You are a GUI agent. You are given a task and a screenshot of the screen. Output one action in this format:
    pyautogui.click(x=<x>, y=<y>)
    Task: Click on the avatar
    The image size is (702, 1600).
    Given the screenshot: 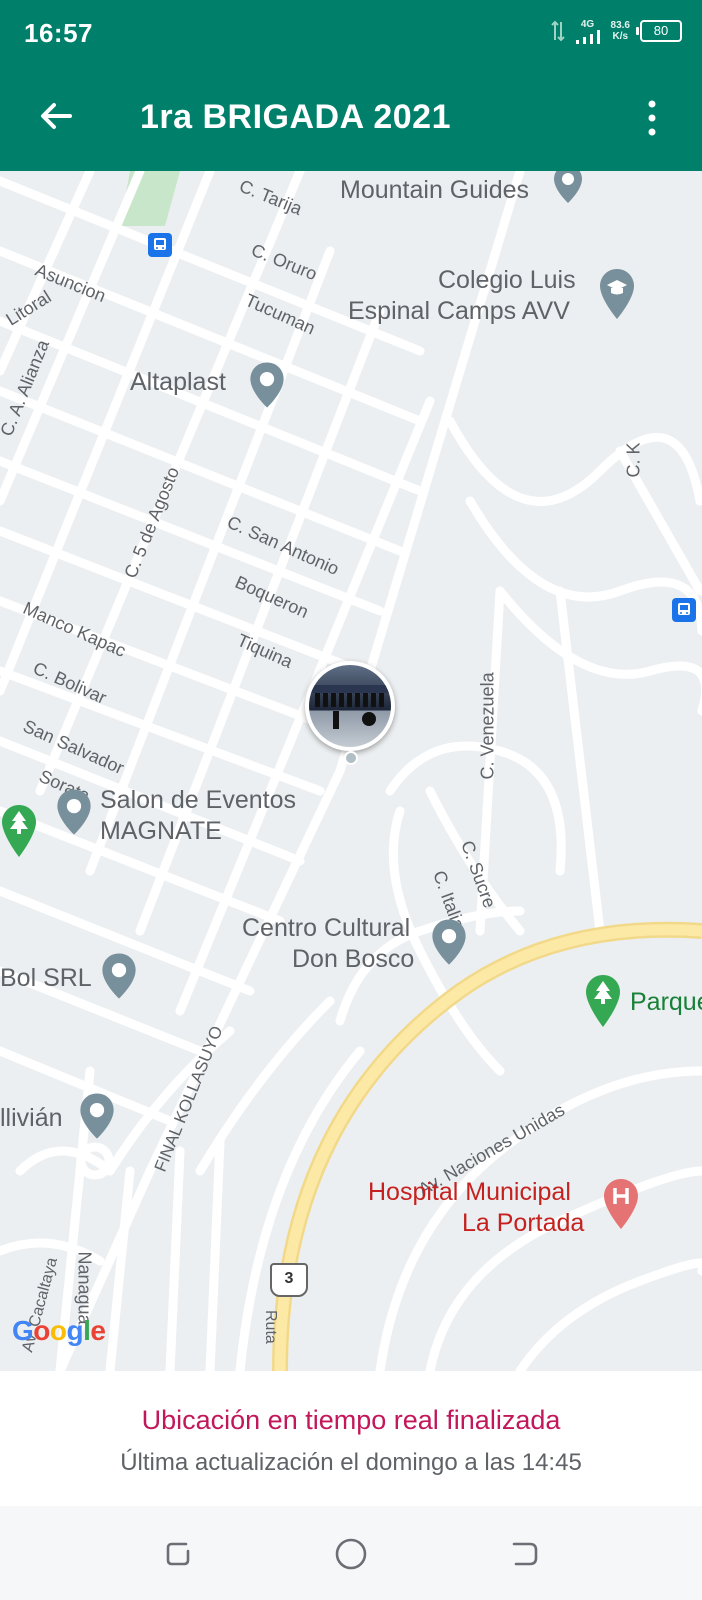 What is the action you would take?
    pyautogui.click(x=350, y=706)
    